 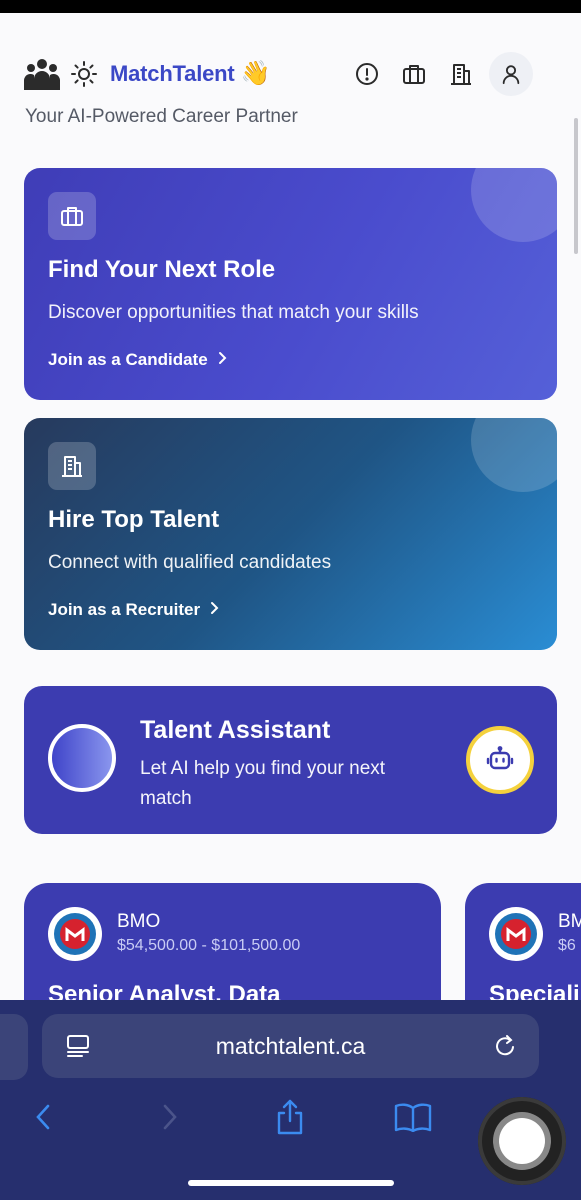 What do you see at coordinates (42, 74) in the screenshot?
I see `team-icon` at bounding box center [42, 74].